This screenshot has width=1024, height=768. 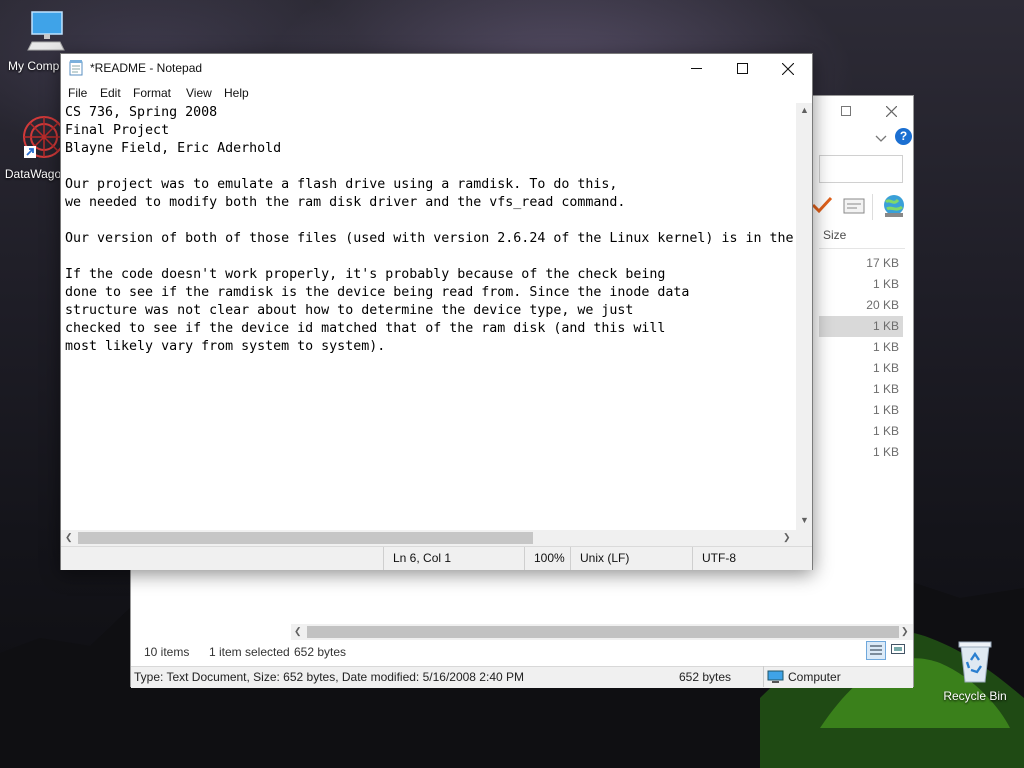 I want to click on menu-view: View, so click(x=199, y=93).